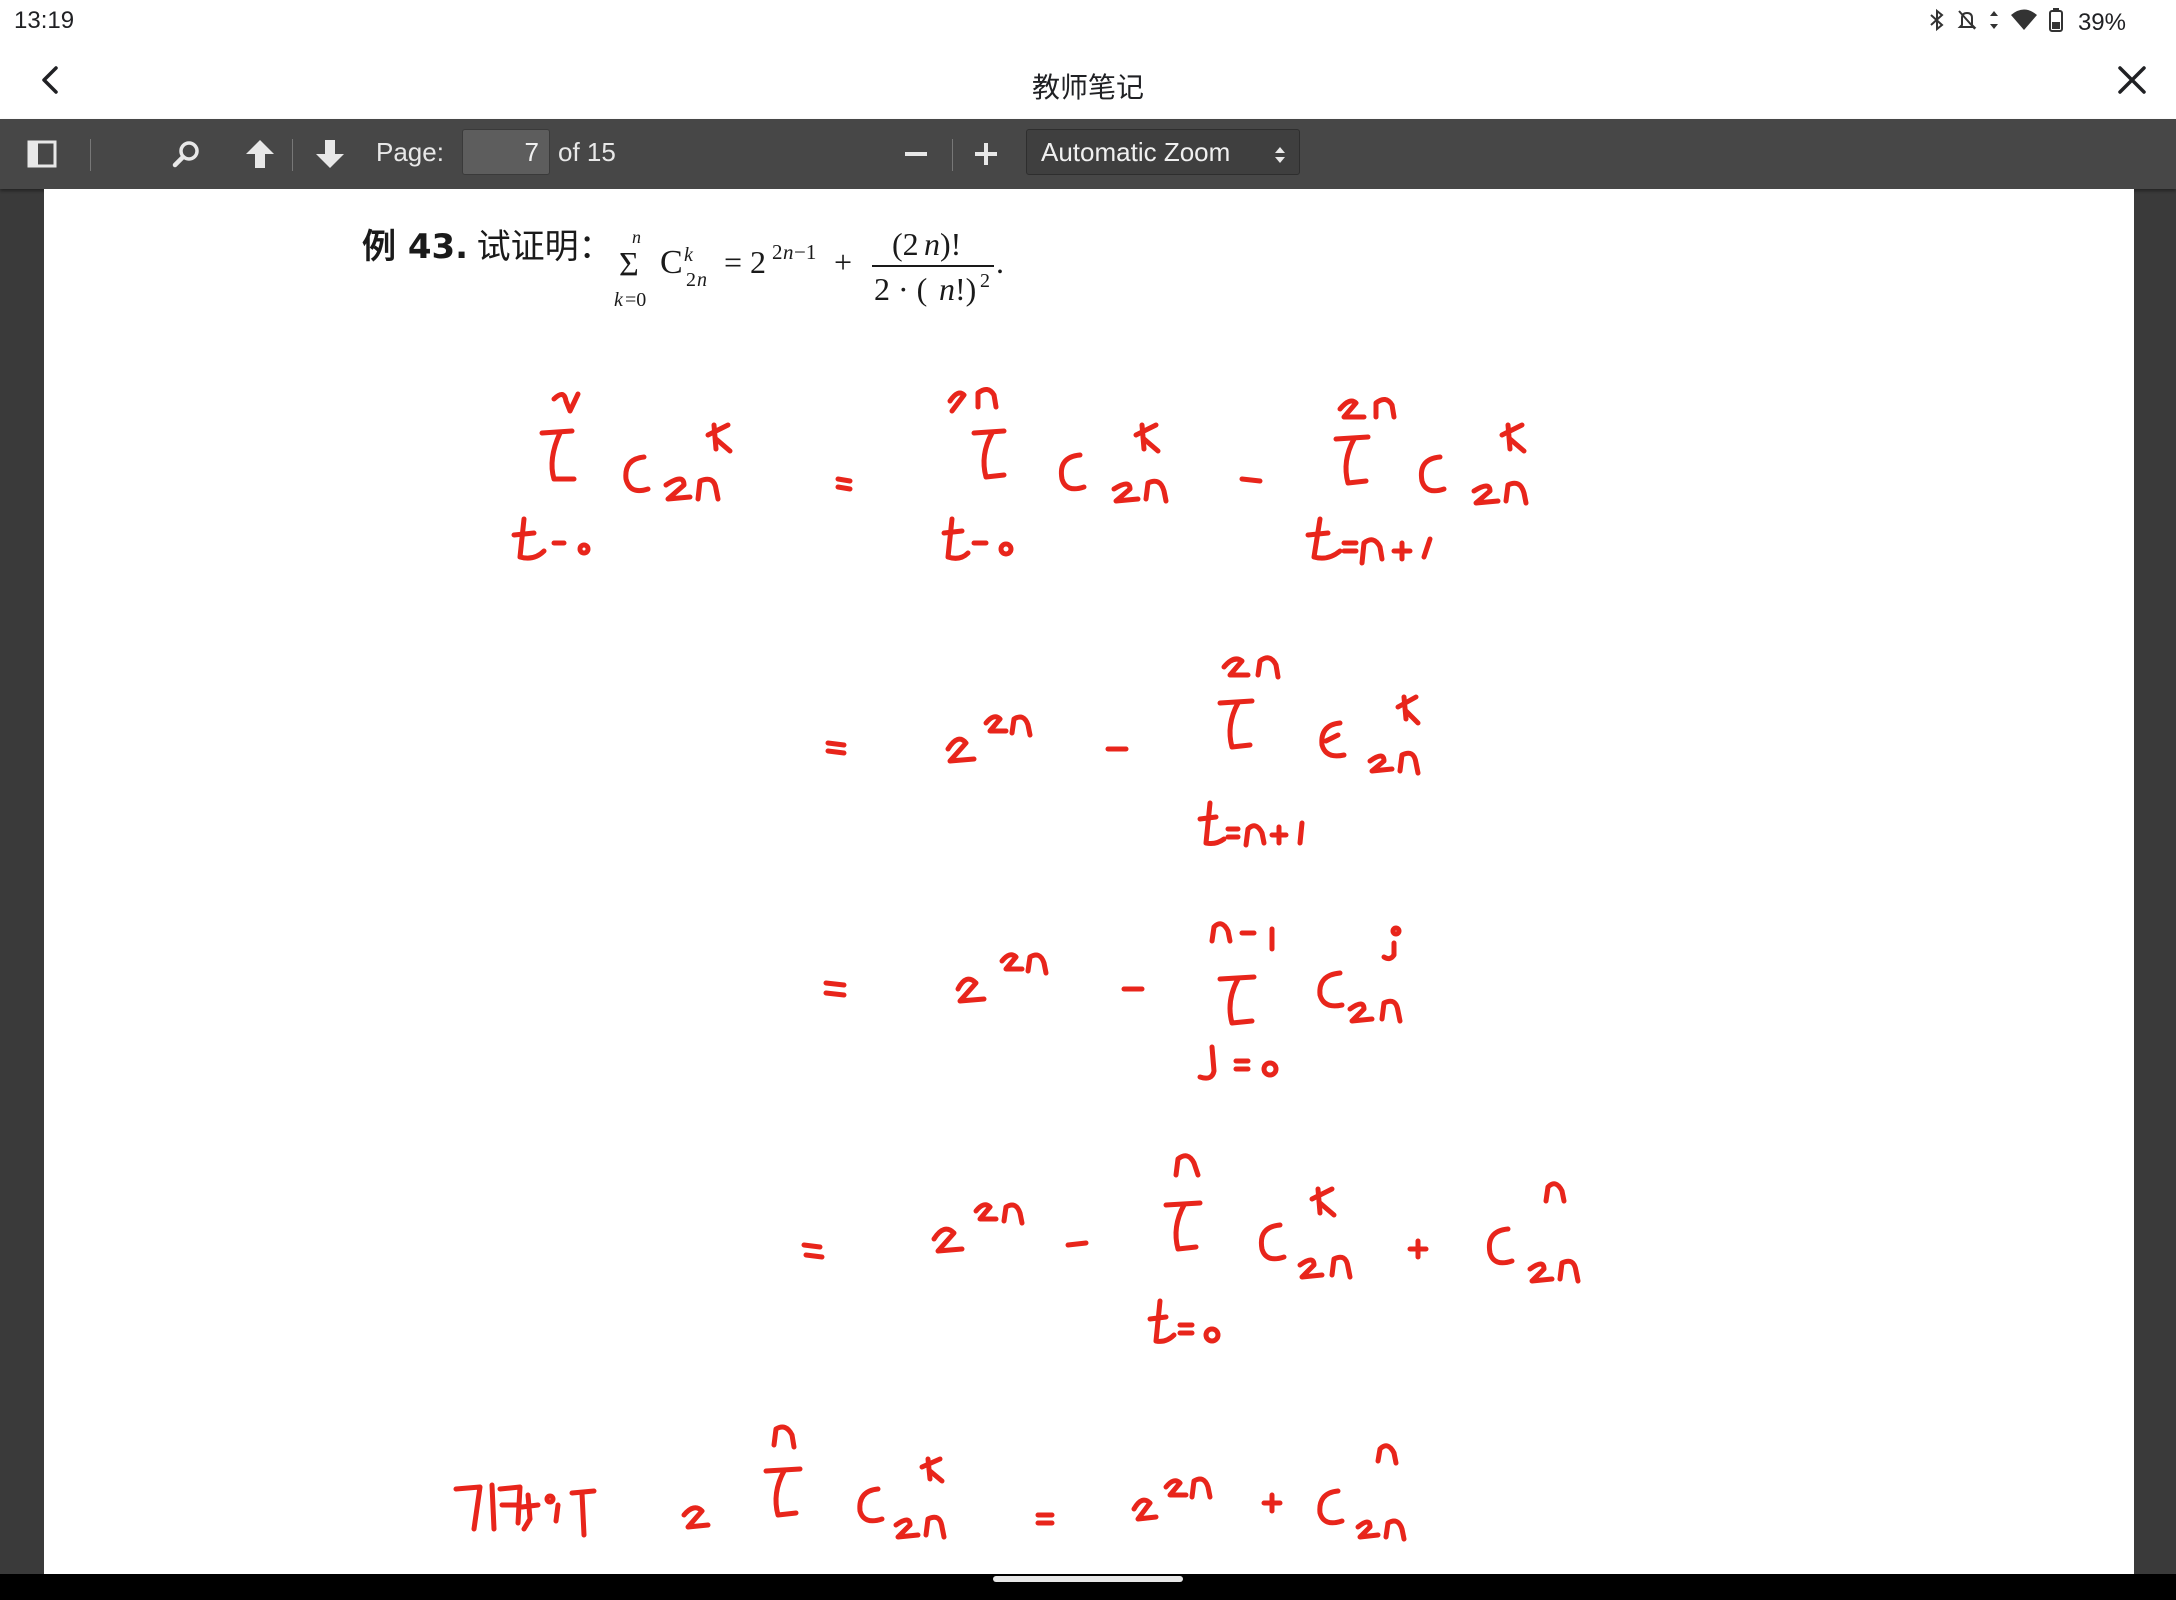 The width and height of the screenshot is (2176, 1600). What do you see at coordinates (1088, 1579) in the screenshot?
I see `home-indicator` at bounding box center [1088, 1579].